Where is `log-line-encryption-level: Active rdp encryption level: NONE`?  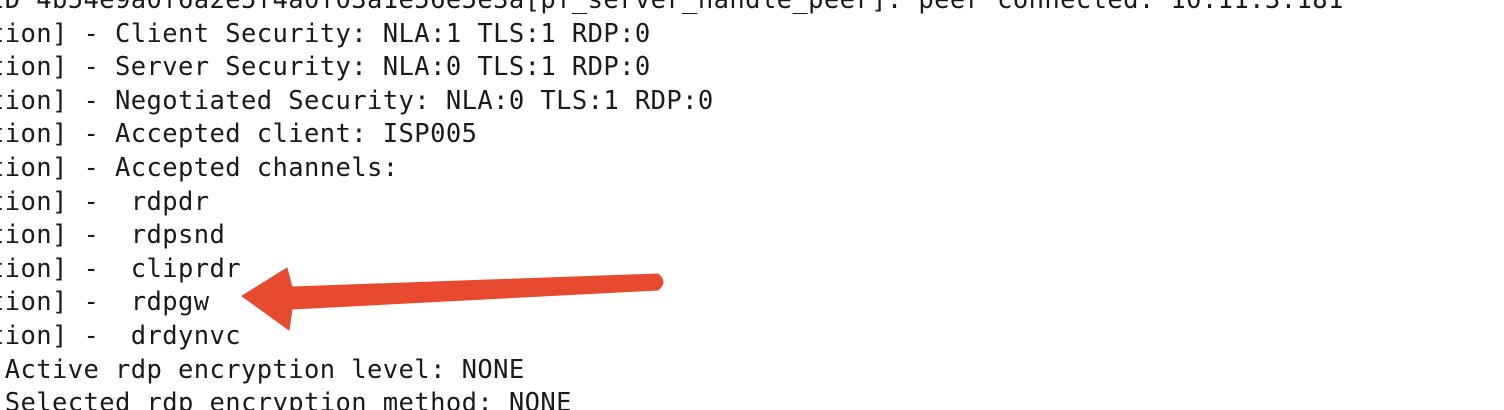
log-line-encryption-level: Active rdp encryption level: NONE is located at coordinates (262, 369).